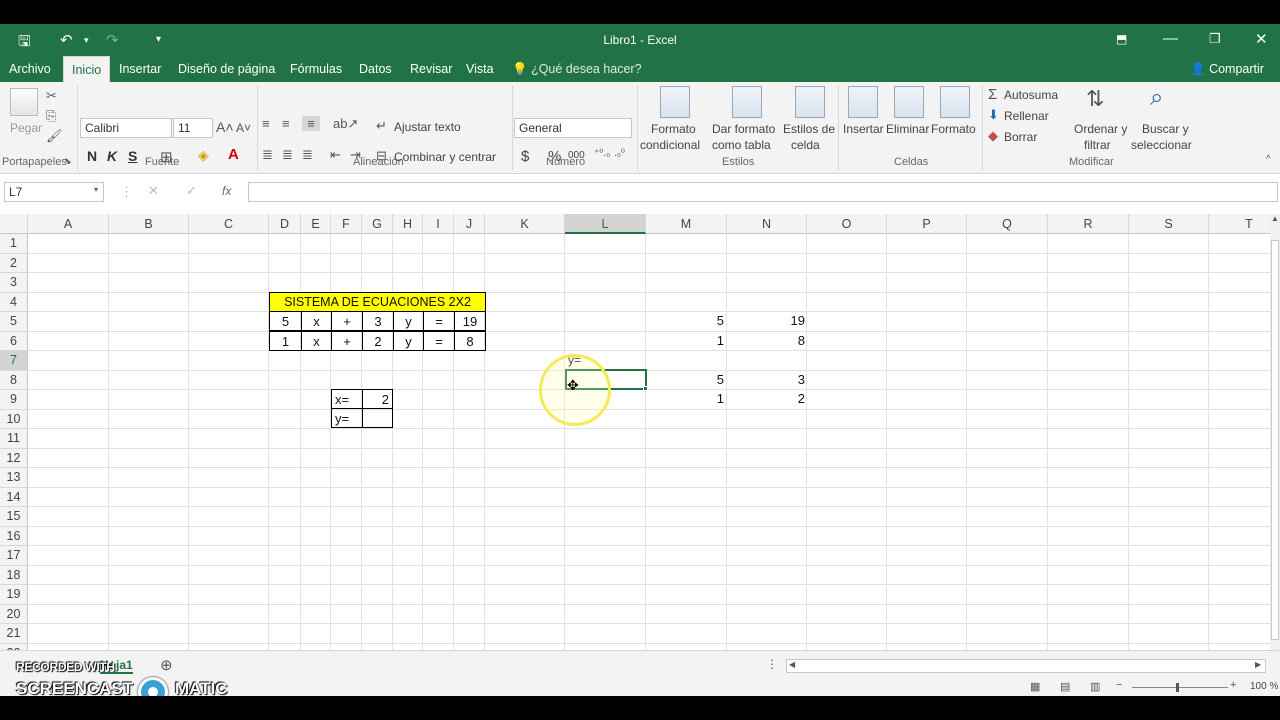  What do you see at coordinates (377, 418) in the screenshot?
I see `y-value-cell` at bounding box center [377, 418].